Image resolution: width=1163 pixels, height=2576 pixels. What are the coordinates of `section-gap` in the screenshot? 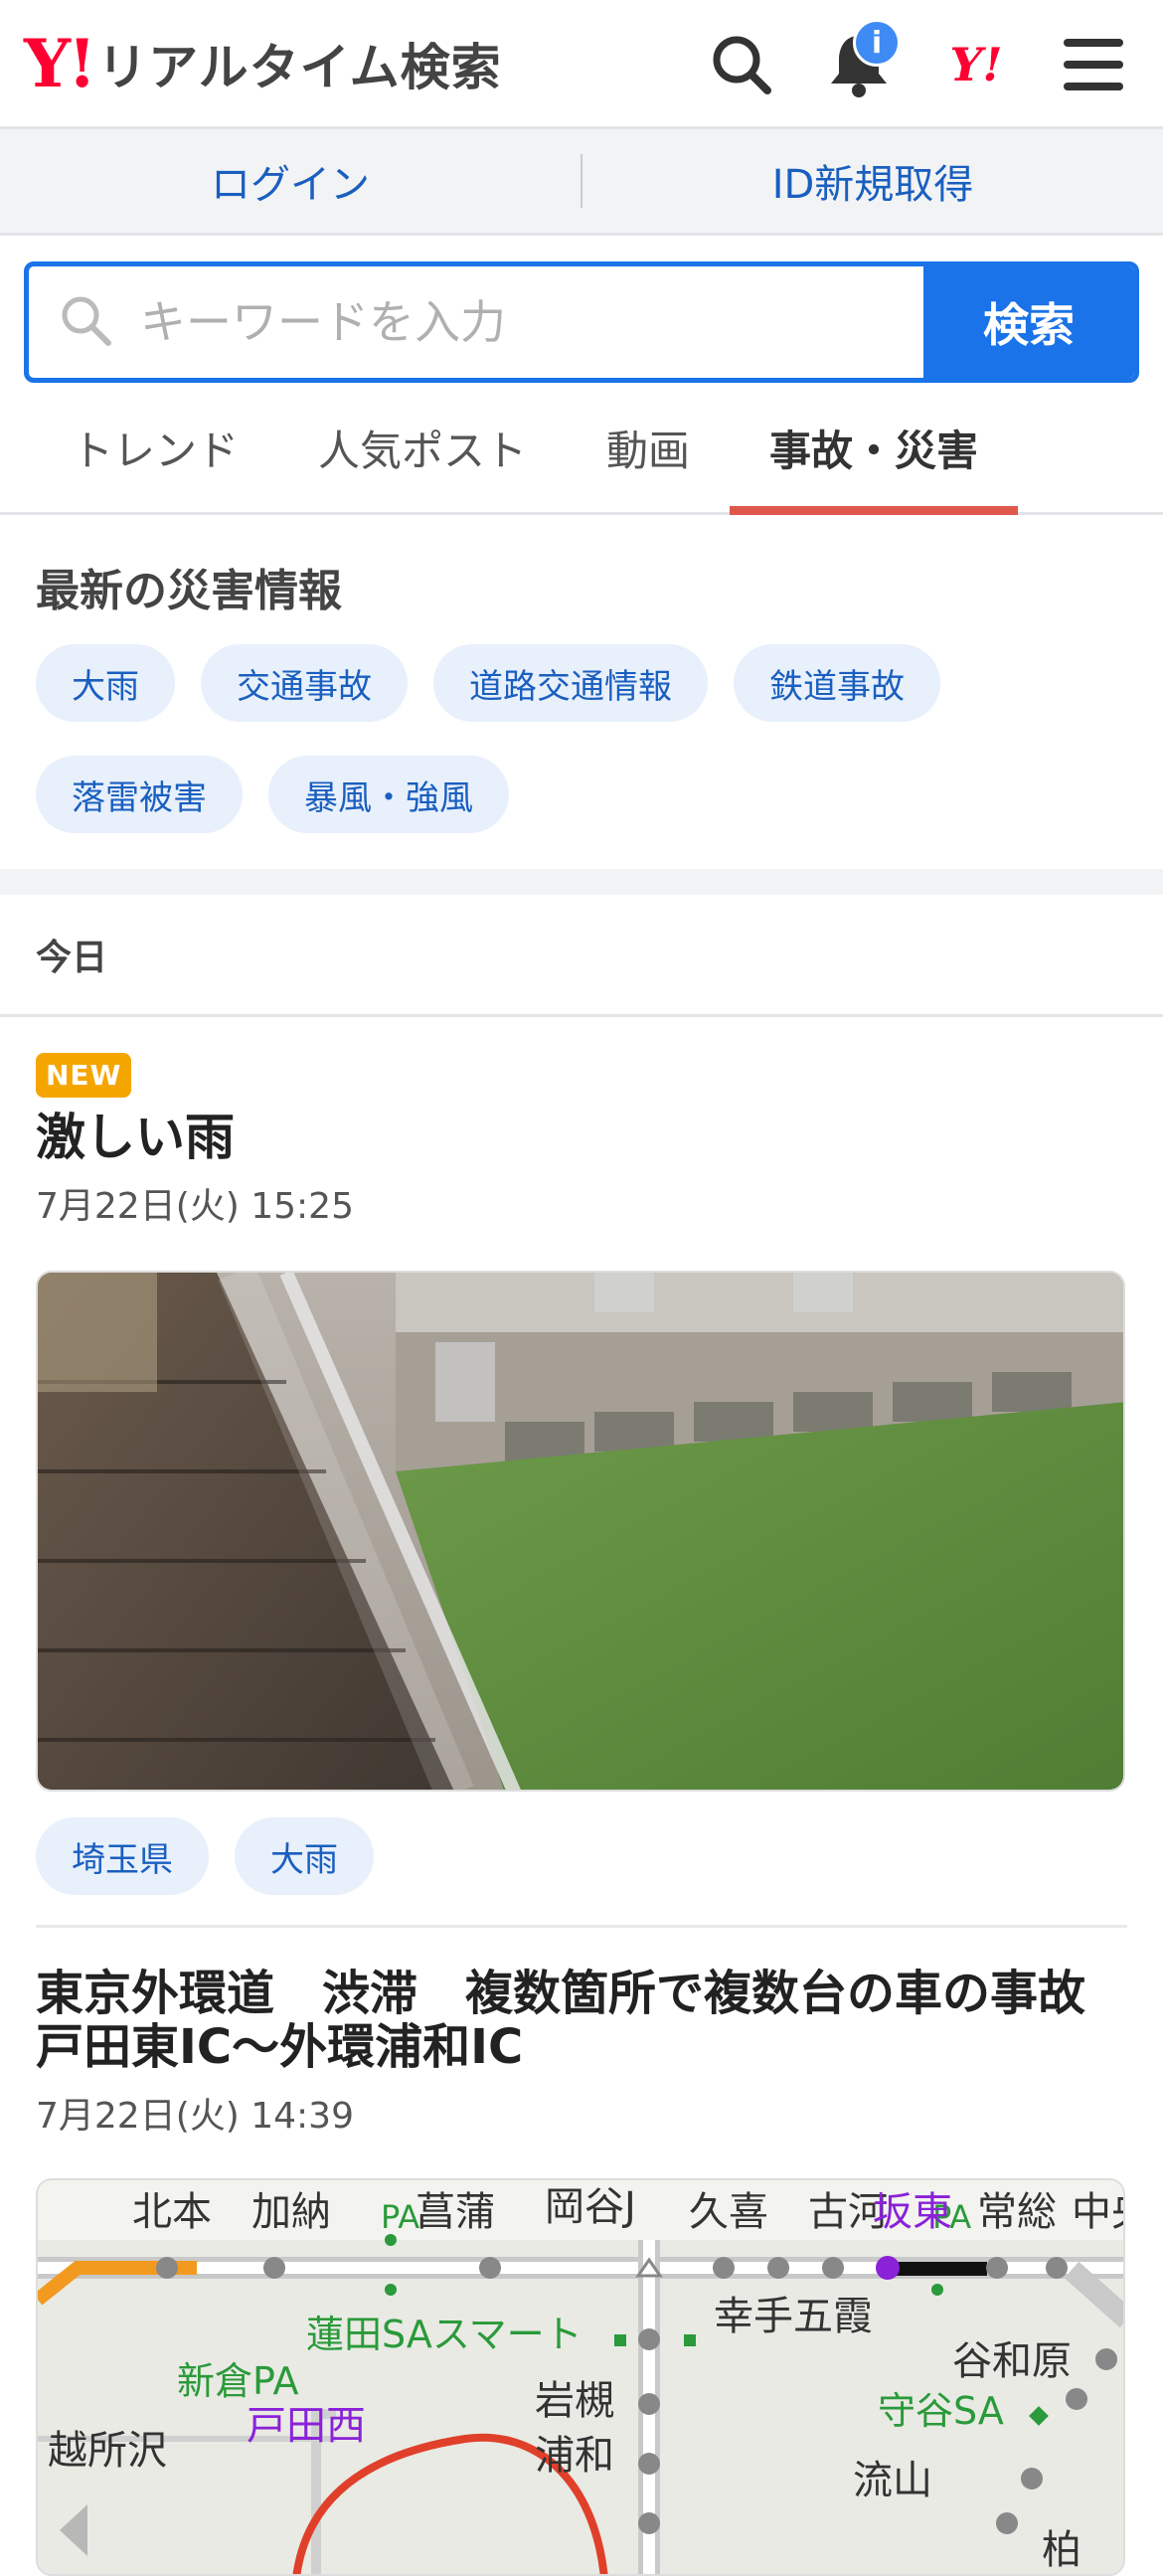 It's located at (581, 882).